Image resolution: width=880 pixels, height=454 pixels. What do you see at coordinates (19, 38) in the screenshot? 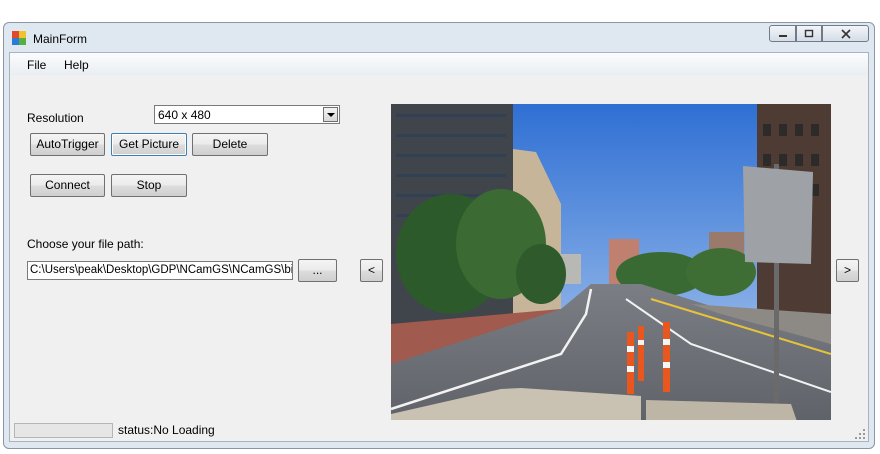
I see `app-icon` at bounding box center [19, 38].